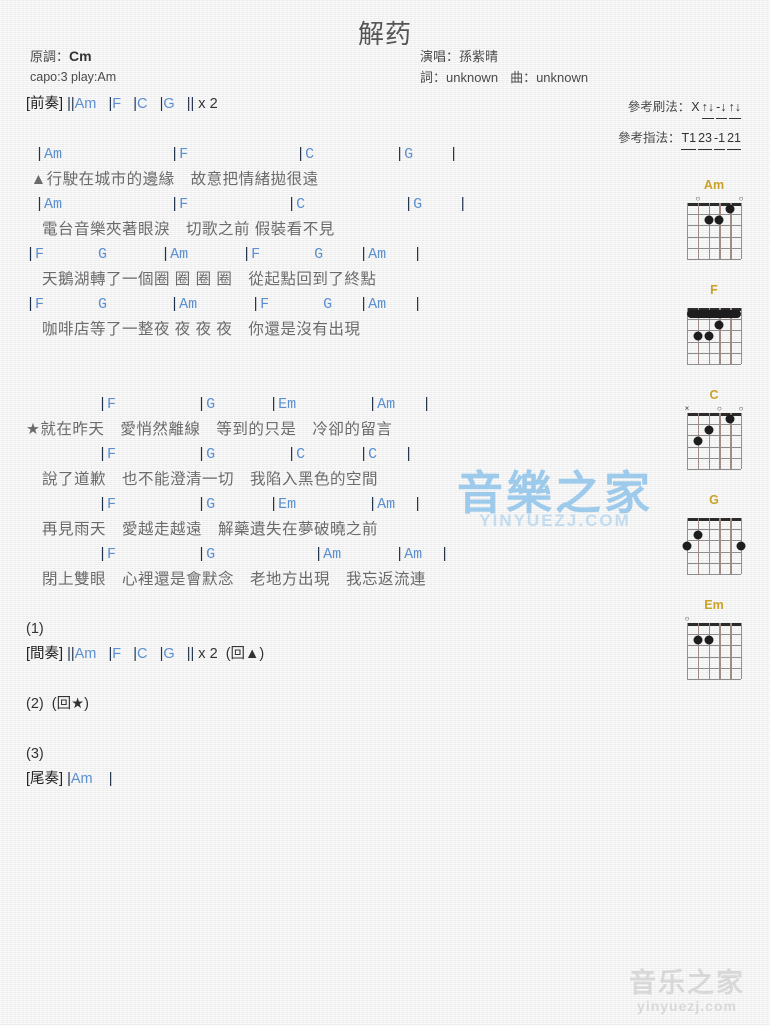  I want to click on singer-label: 演唱：, so click(440, 56).